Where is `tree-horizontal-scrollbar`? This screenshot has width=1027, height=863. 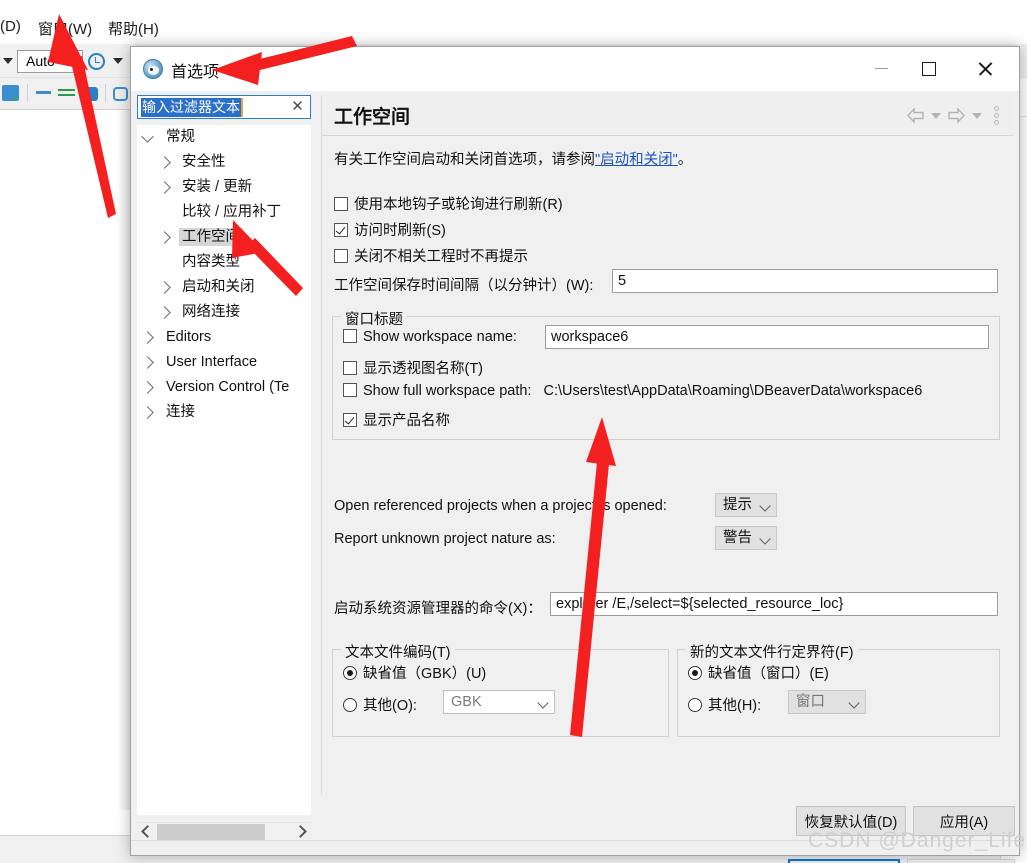 tree-horizontal-scrollbar is located at coordinates (224, 831).